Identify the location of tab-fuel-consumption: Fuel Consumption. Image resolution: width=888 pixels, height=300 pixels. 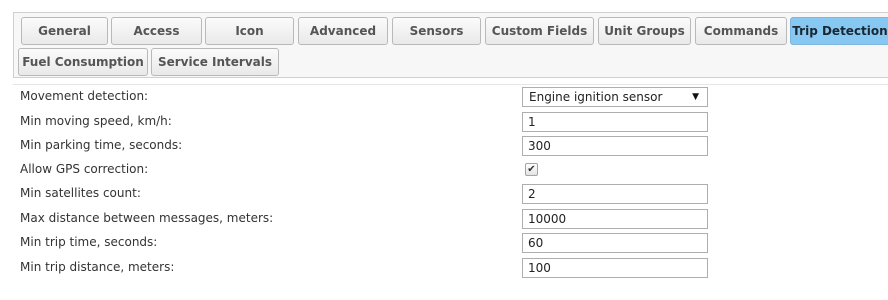
(83, 62).